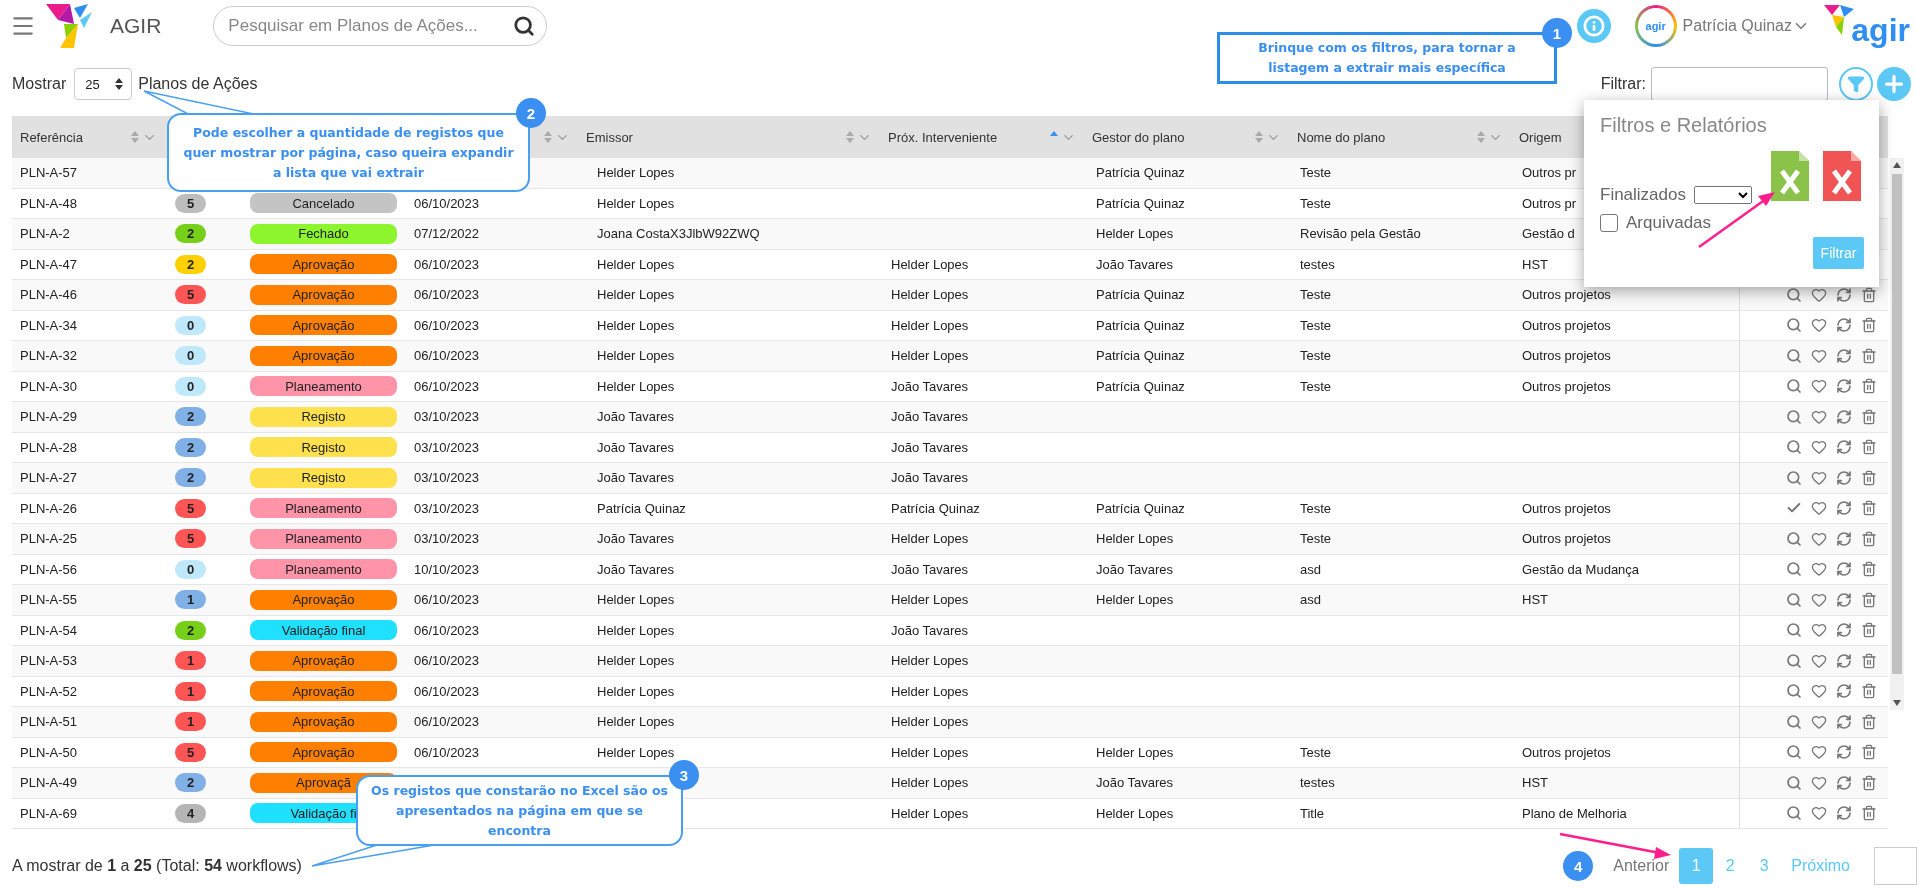  I want to click on count-badge: 4, so click(190, 813).